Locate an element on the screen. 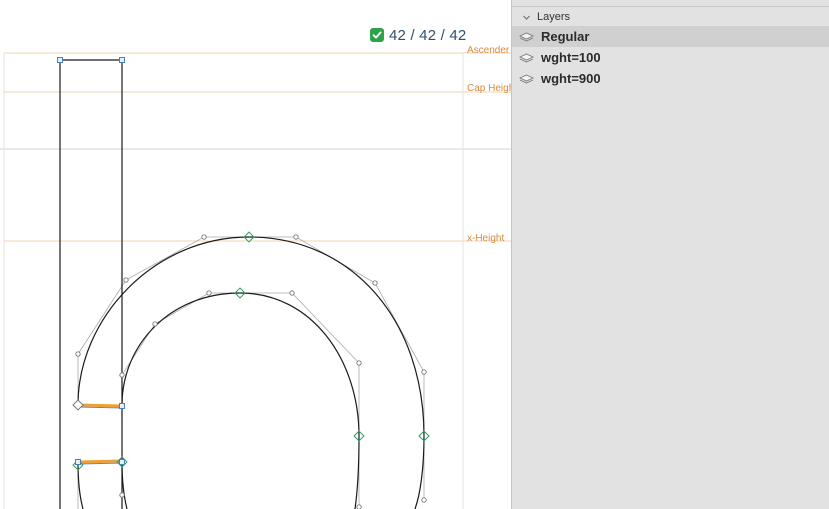 Image resolution: width=829 pixels, height=509 pixels. ascender-label: Ascender is located at coordinates (488, 50).